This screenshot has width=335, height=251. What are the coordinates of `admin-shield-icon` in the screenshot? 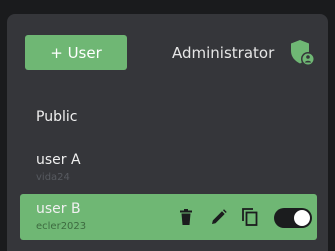 It's located at (303, 53).